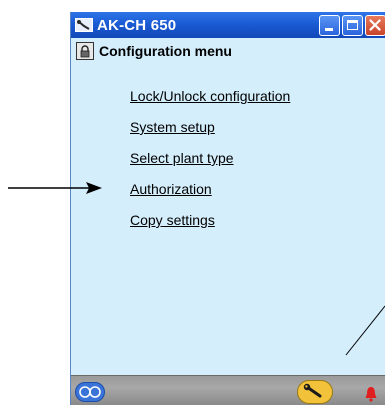 This screenshot has height=405, width=385. I want to click on minimize-icon, so click(329, 29).